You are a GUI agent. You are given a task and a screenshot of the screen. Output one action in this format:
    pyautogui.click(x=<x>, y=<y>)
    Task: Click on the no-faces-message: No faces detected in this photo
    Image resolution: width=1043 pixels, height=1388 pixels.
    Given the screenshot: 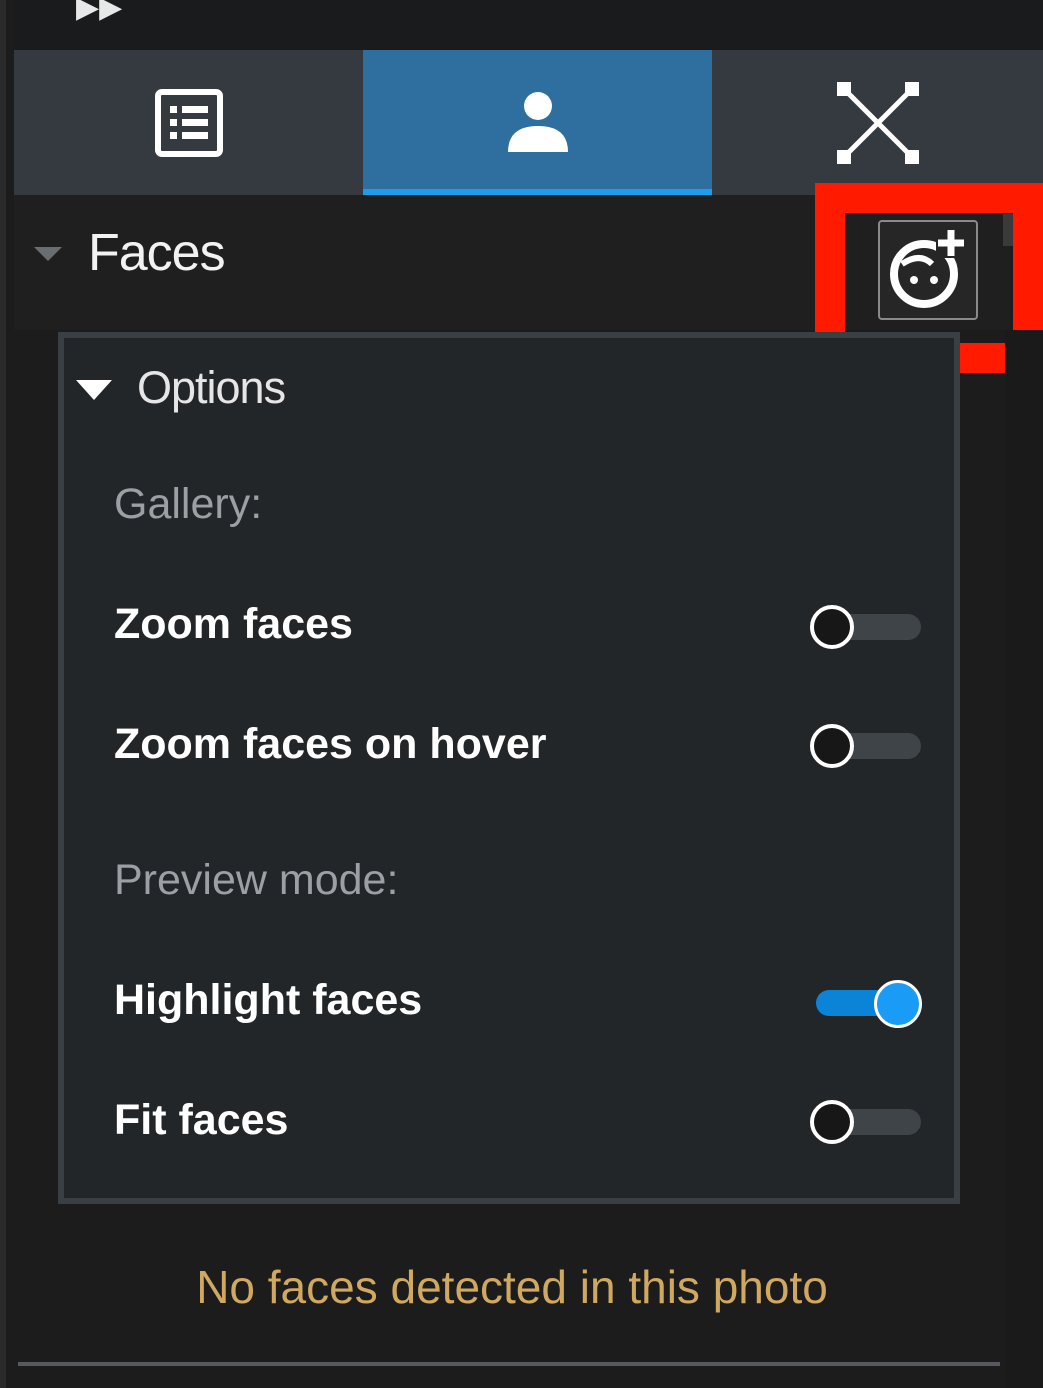 What is the action you would take?
    pyautogui.click(x=512, y=1287)
    